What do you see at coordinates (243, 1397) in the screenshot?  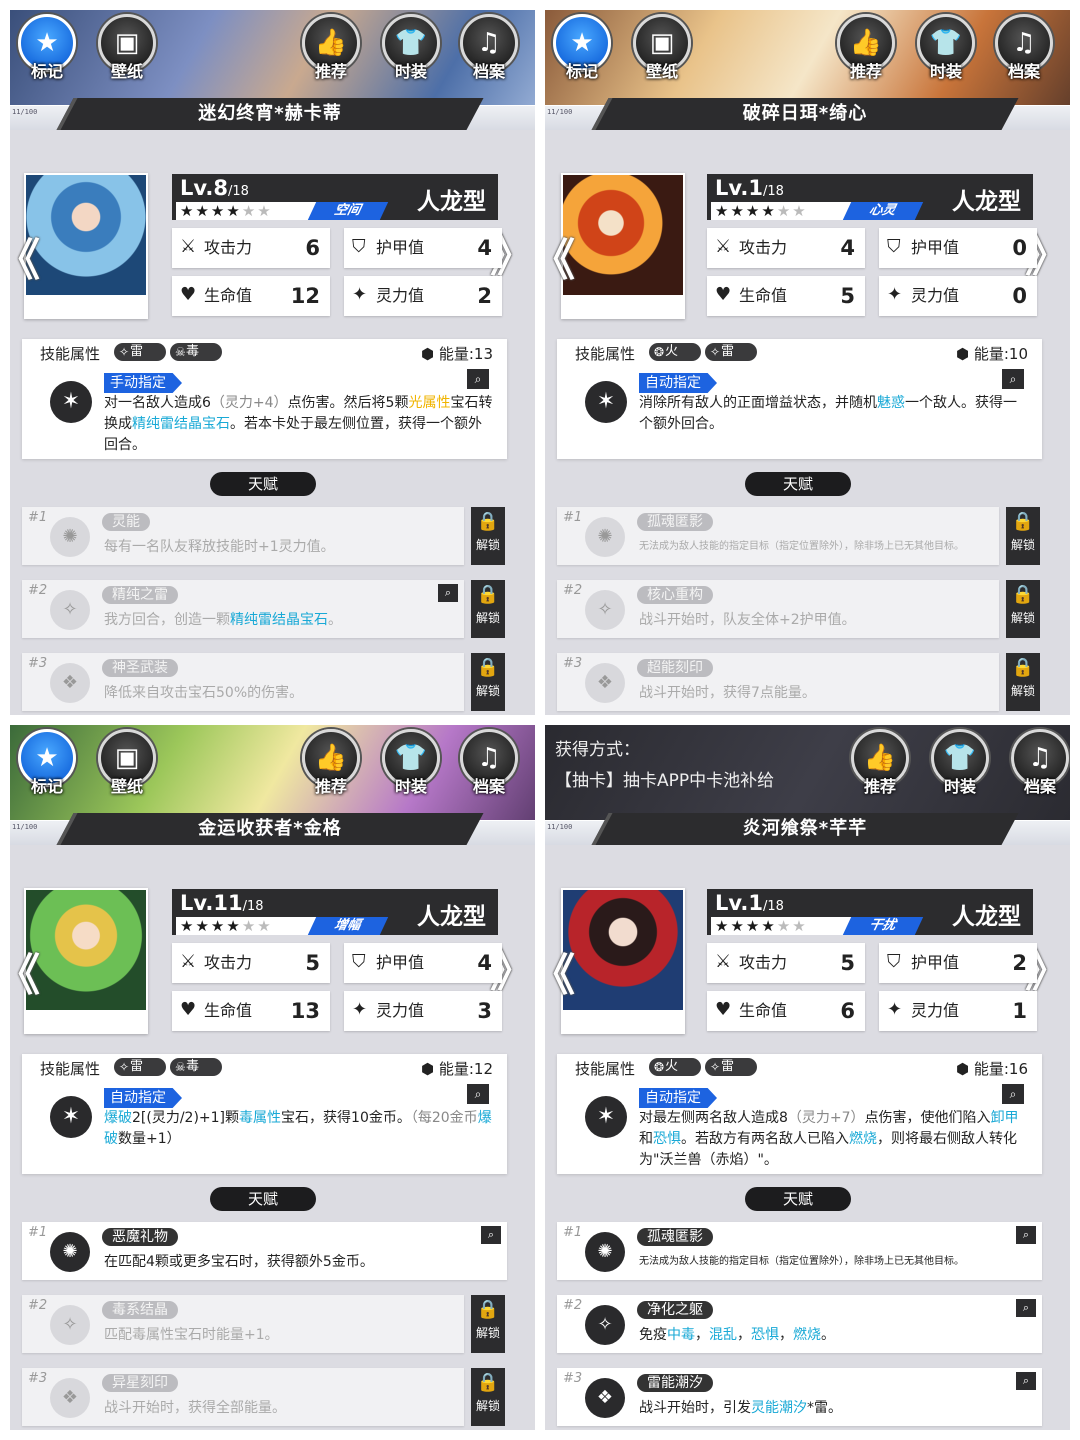 I see `talent-item: #3 ❖ 异星刻印 战斗开始时，获得全部能量。` at bounding box center [243, 1397].